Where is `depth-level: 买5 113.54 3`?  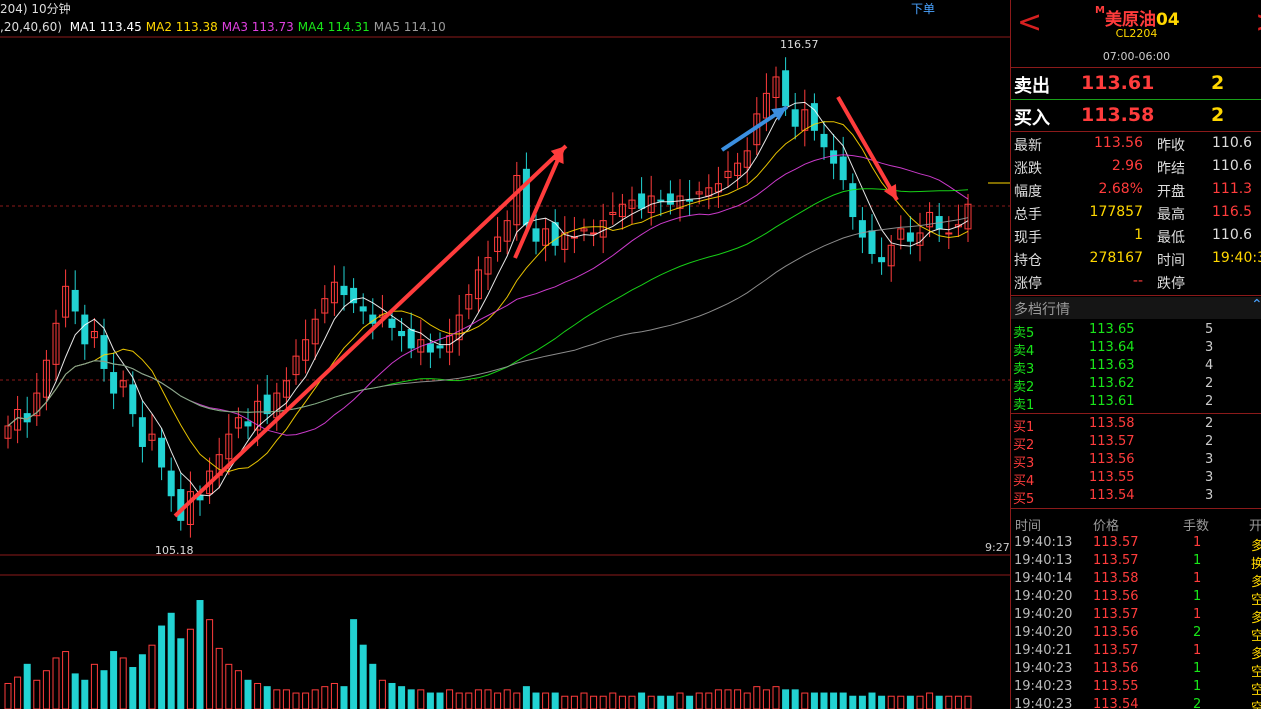 depth-level: 买5 113.54 3 is located at coordinates (1136, 497).